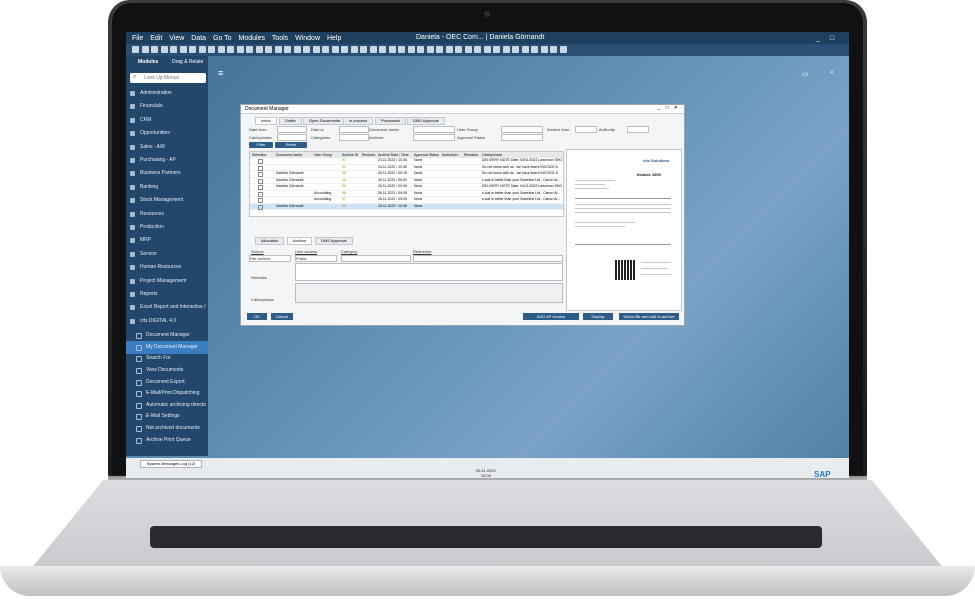 The height and width of the screenshot is (600, 975). I want to click on categories-select, so click(354, 137).